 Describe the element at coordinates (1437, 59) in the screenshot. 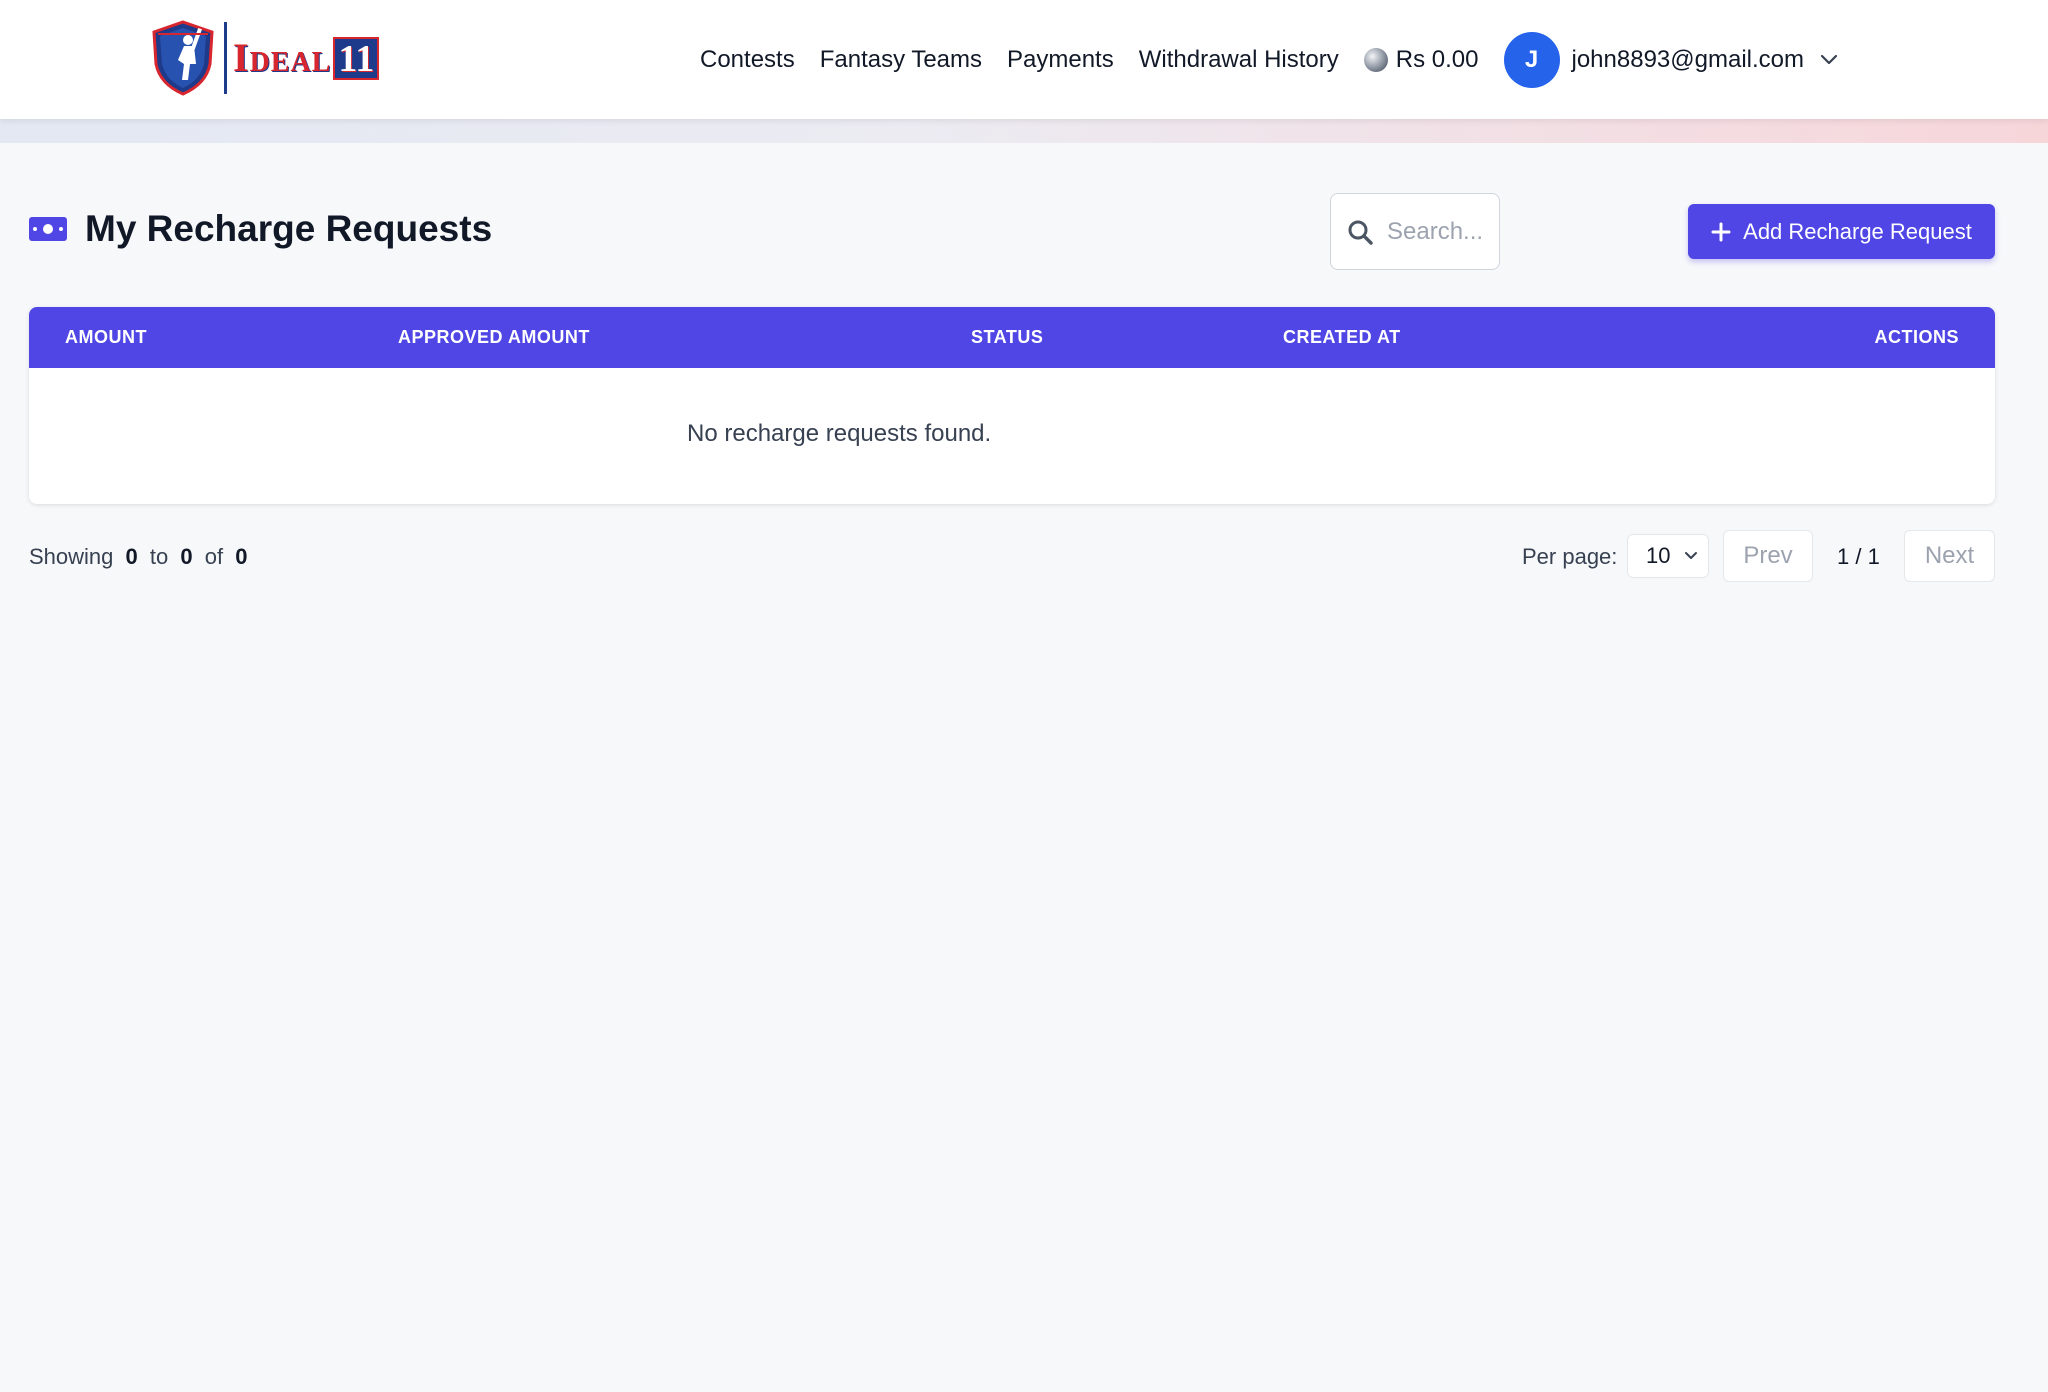

I see `balance-amount: Rs 0.00` at that location.